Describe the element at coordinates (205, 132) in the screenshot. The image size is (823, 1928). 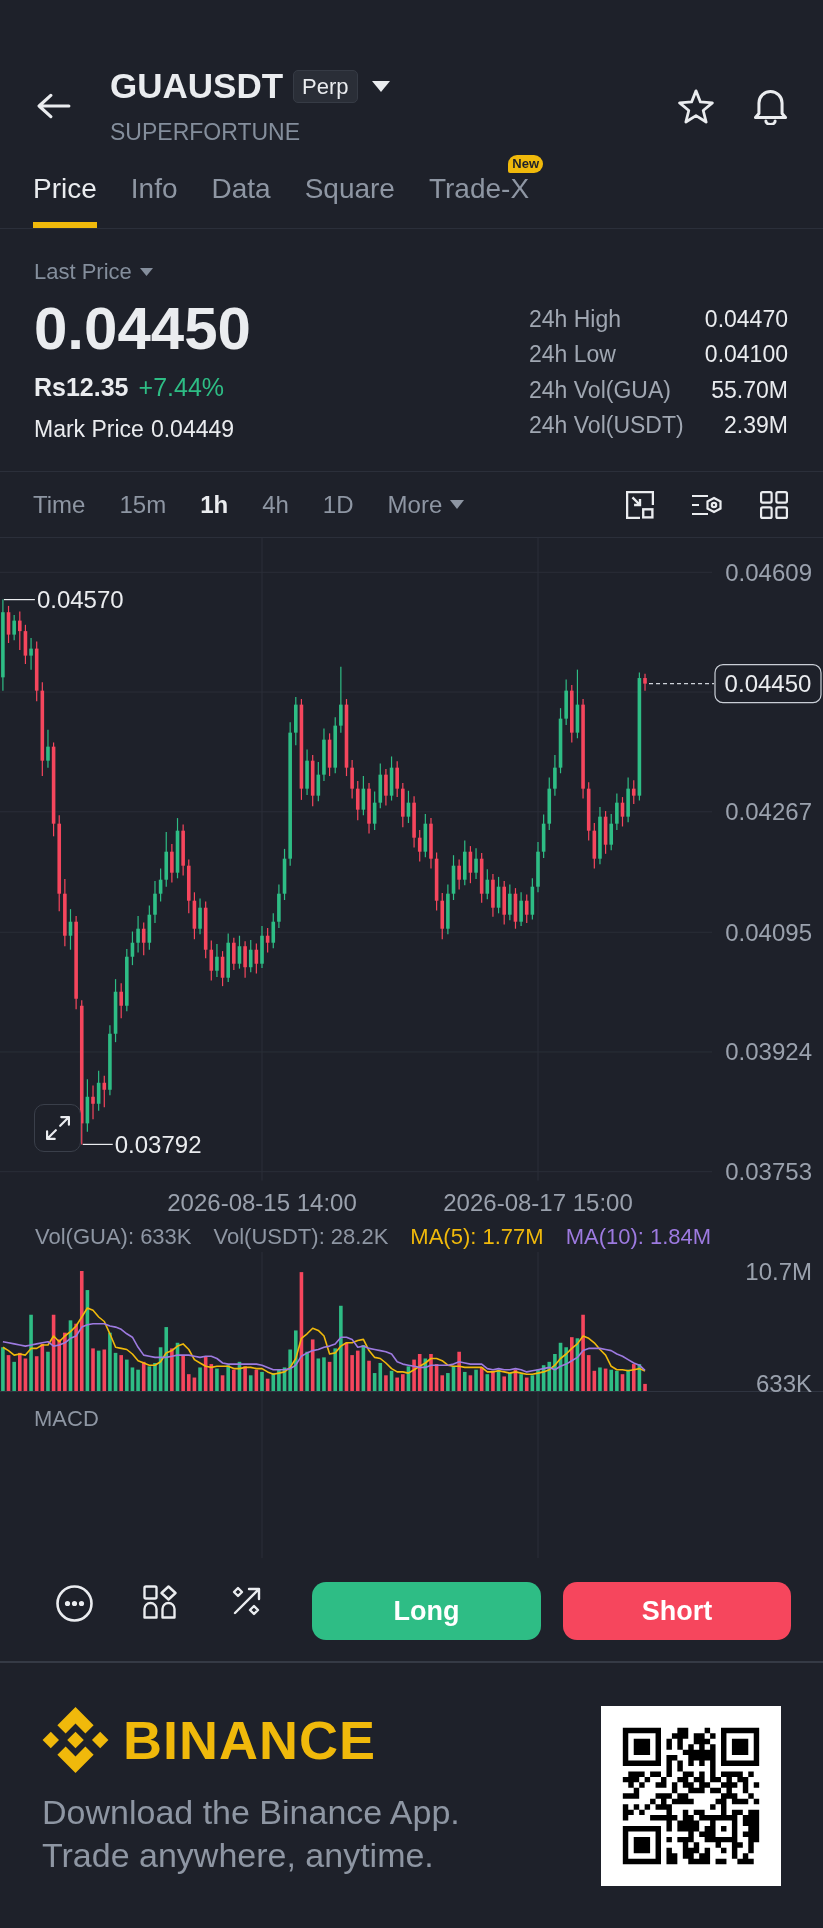
I see `project-name: SUPERFORTUNE` at that location.